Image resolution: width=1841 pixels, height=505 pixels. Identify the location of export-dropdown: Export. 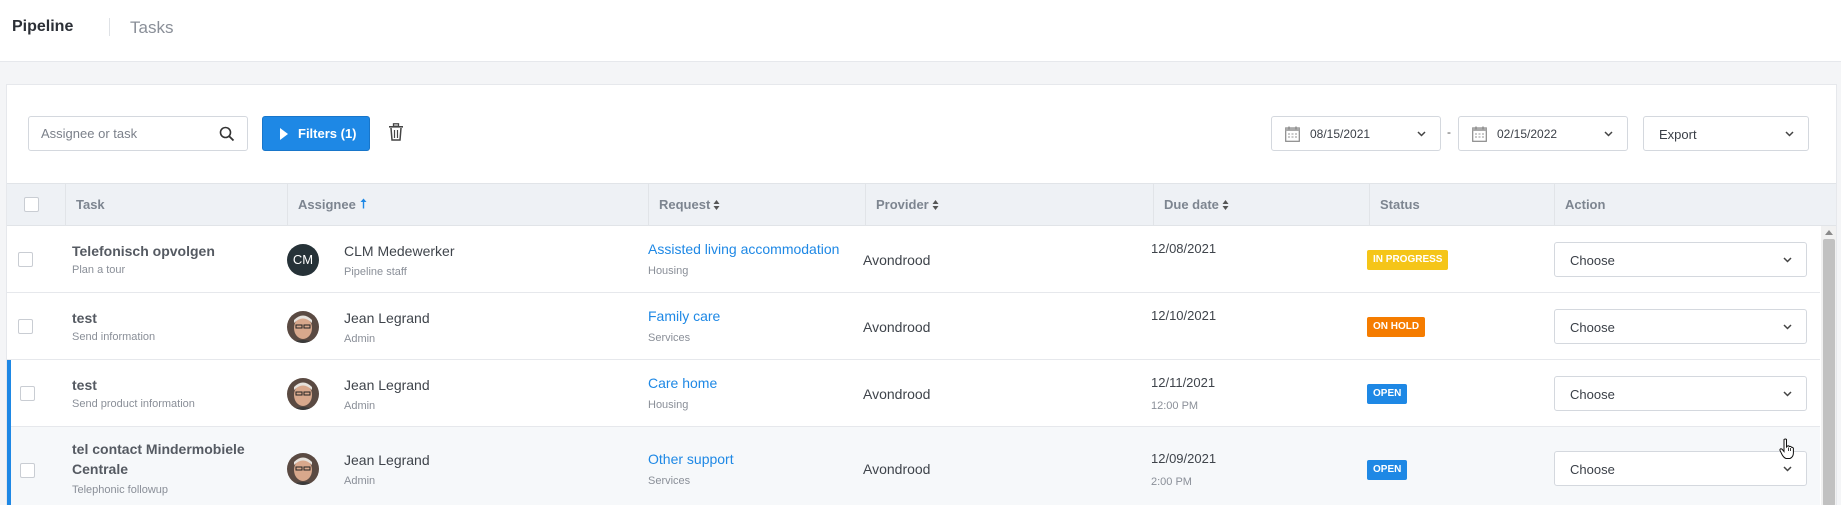
(1726, 133).